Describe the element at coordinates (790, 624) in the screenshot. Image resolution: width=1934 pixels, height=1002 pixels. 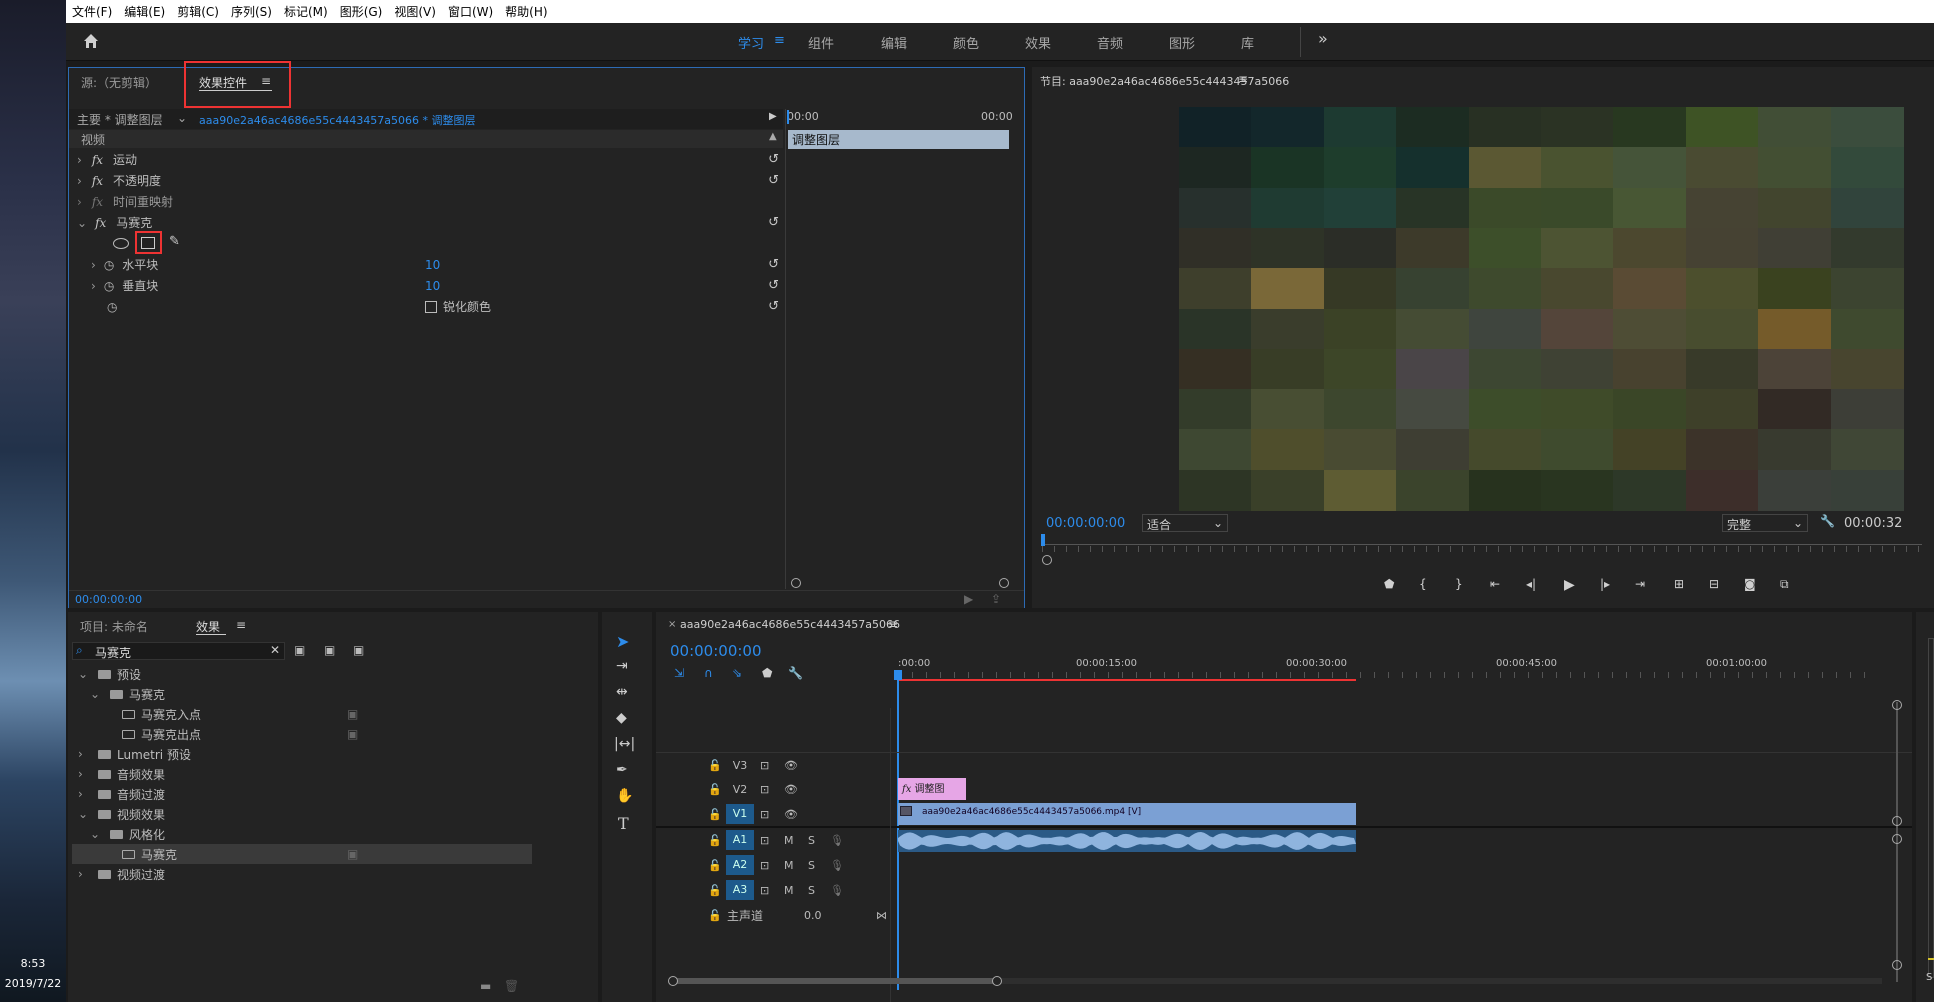
I see `sequence-tab: aaa90e2a46ac4686e55c4443457a5066` at that location.